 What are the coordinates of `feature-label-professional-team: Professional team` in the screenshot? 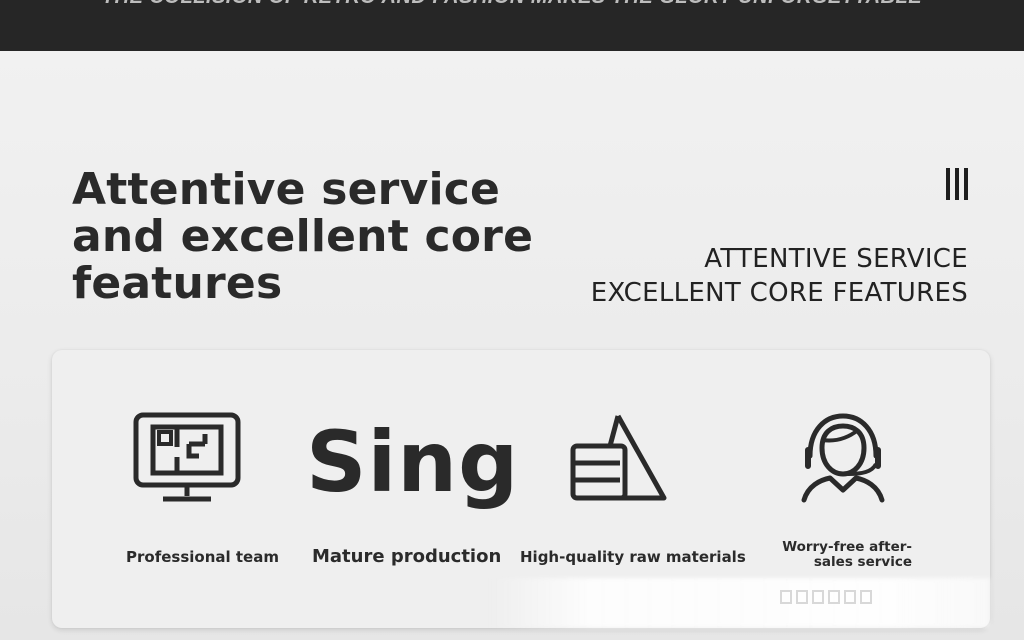 It's located at (202, 557).